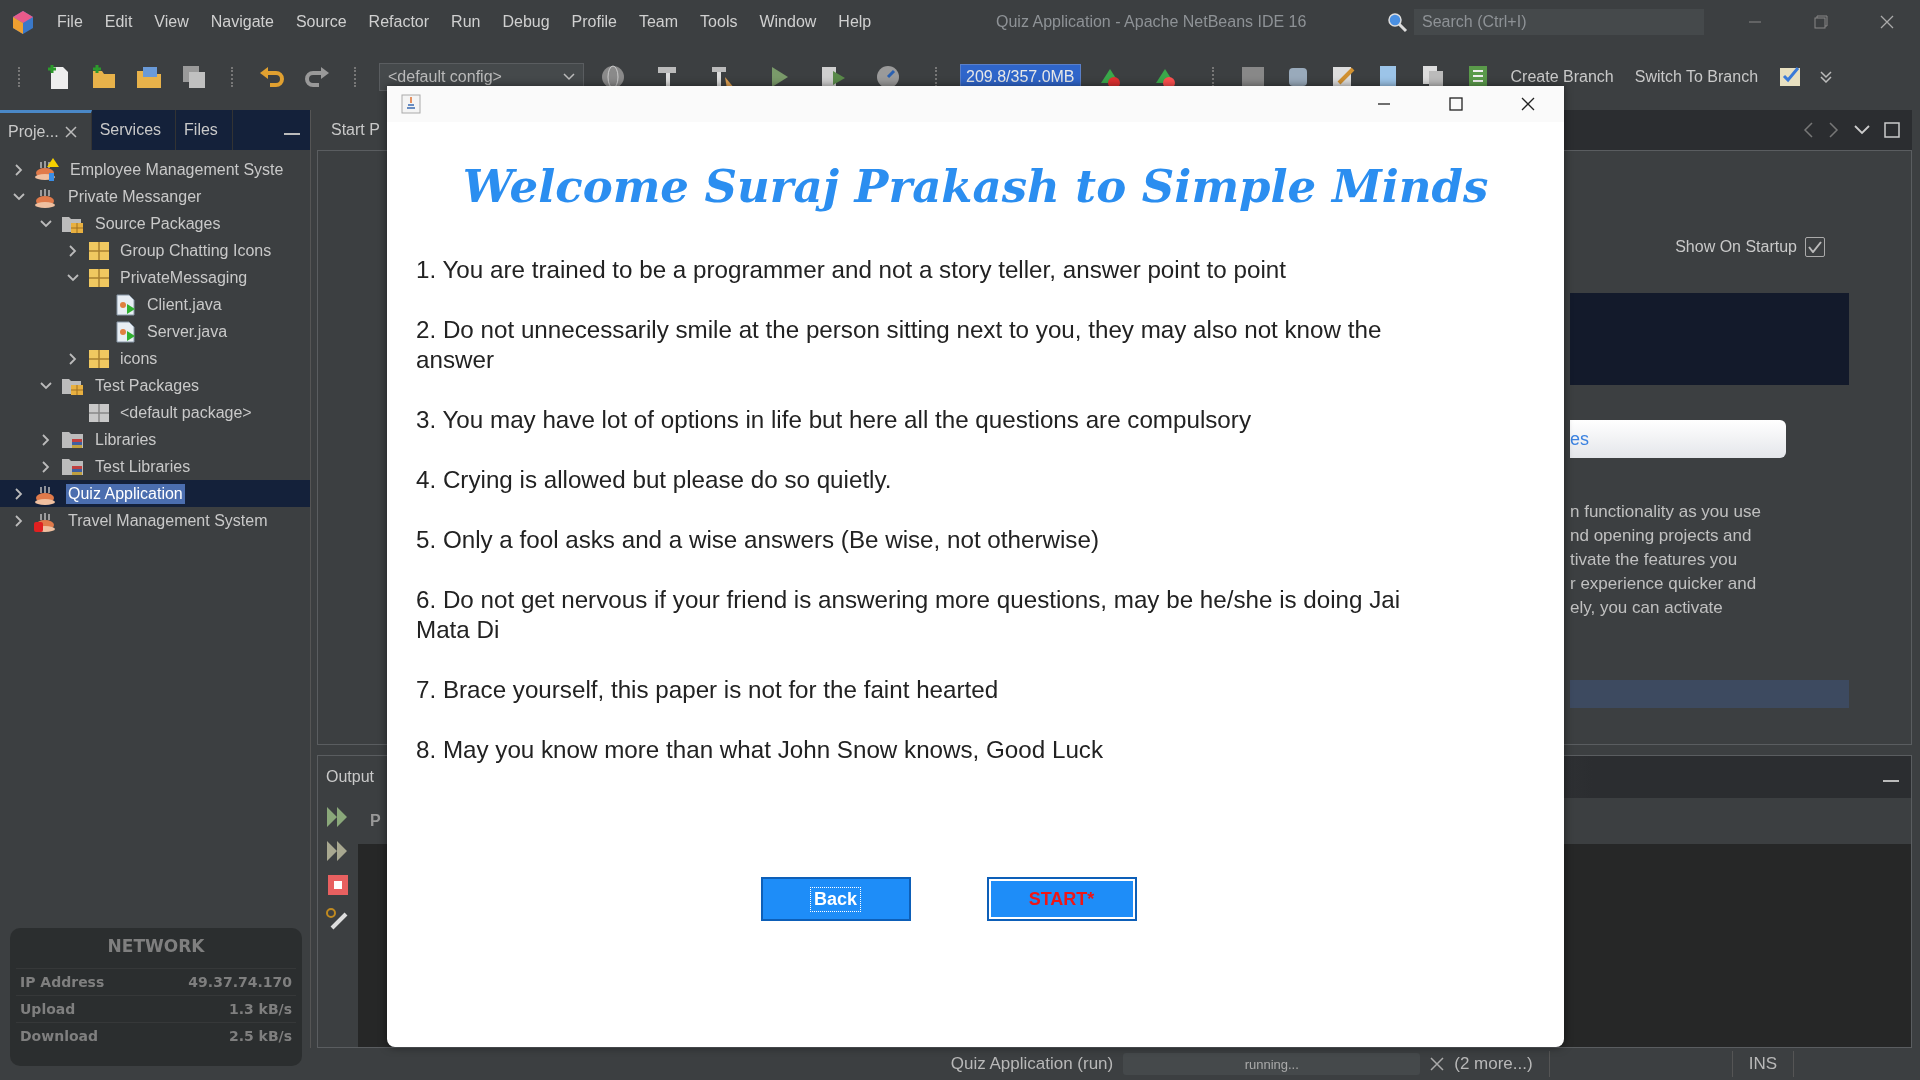  I want to click on stat-value: 2.5 kB/s, so click(260, 1036).